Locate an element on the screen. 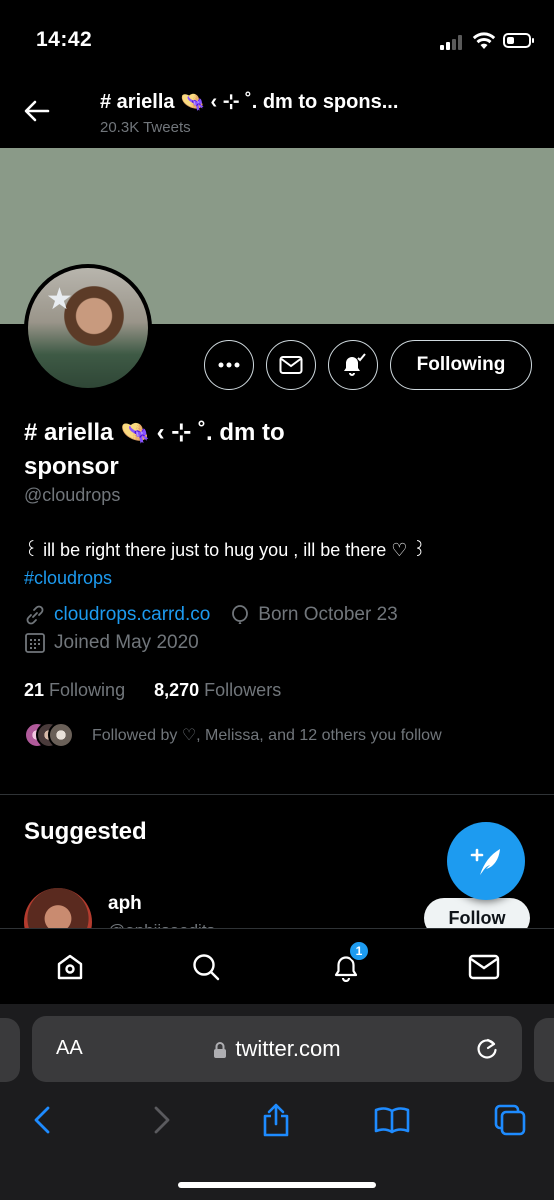 The height and width of the screenshot is (1200, 554). calendar-icon is located at coordinates (35, 643).